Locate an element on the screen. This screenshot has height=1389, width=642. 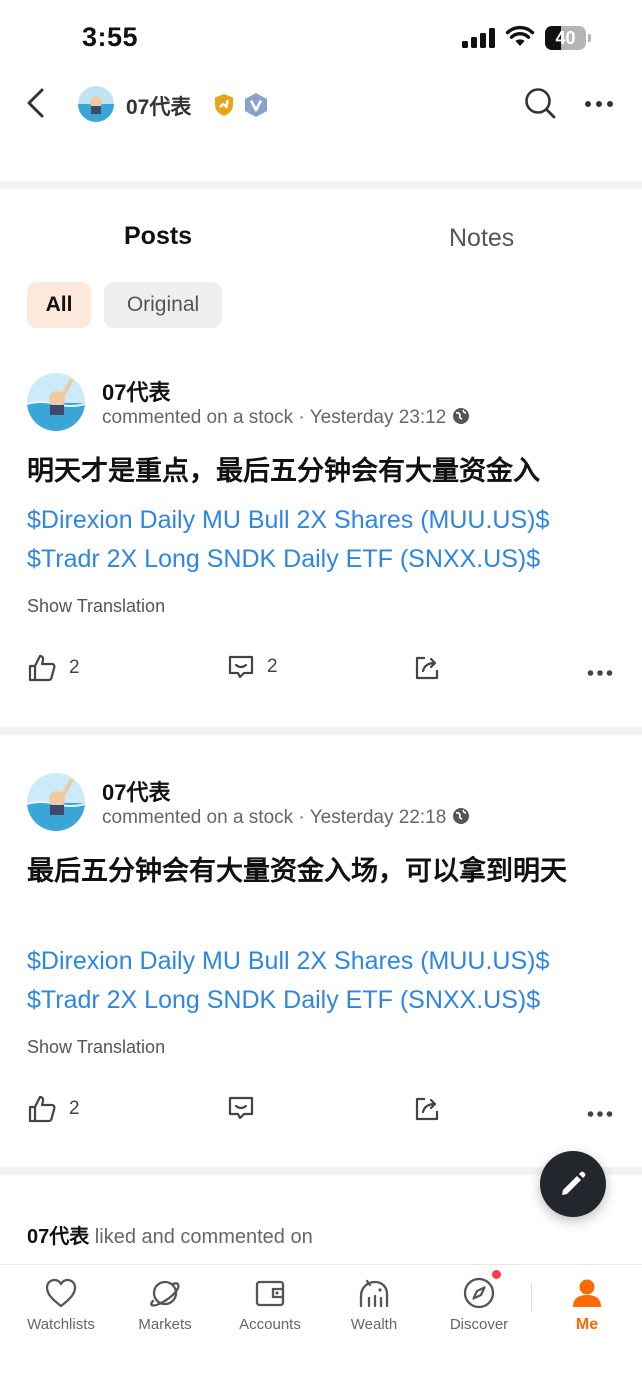
verified-shield-icon is located at coordinates (224, 105).